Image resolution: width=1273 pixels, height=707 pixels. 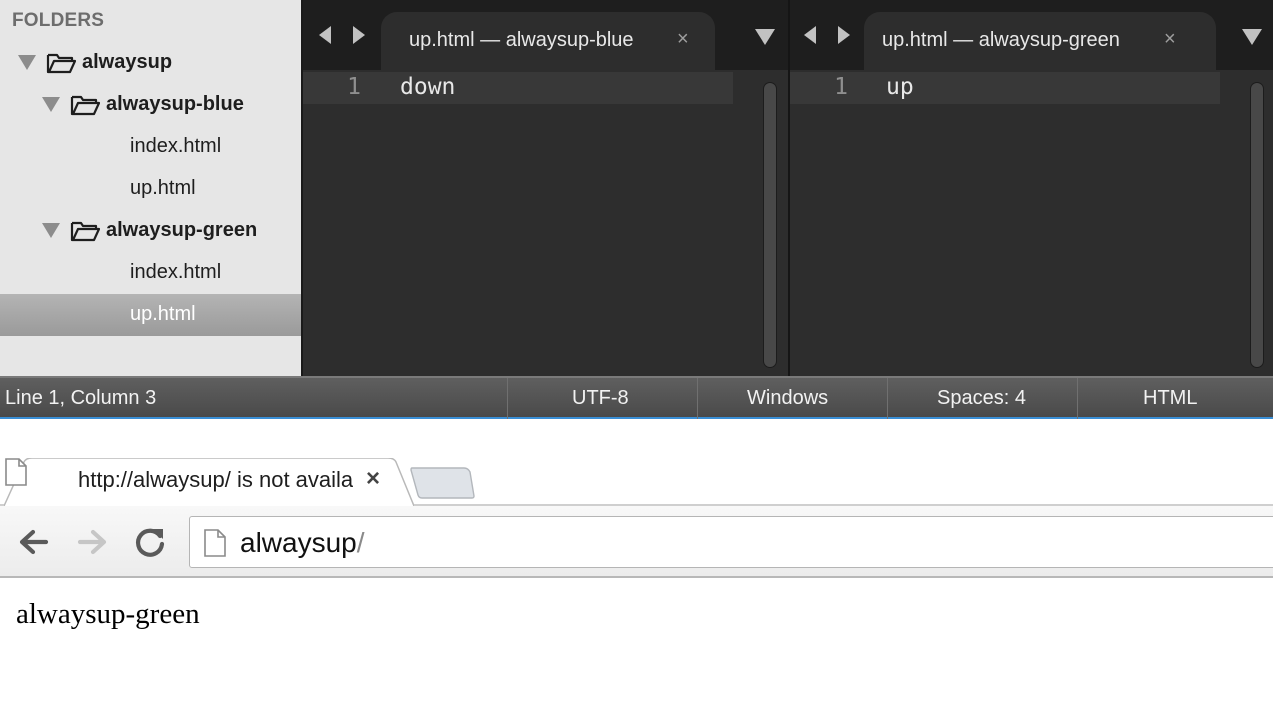 I want to click on tree-folder-alwaysup-blue: alwaysup-blue, so click(x=150, y=105).